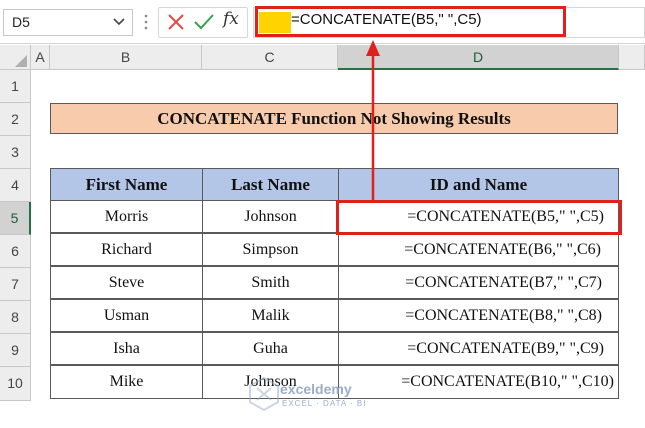 Image resolution: width=645 pixels, height=428 pixels. I want to click on row-header-1: 1, so click(15, 86).